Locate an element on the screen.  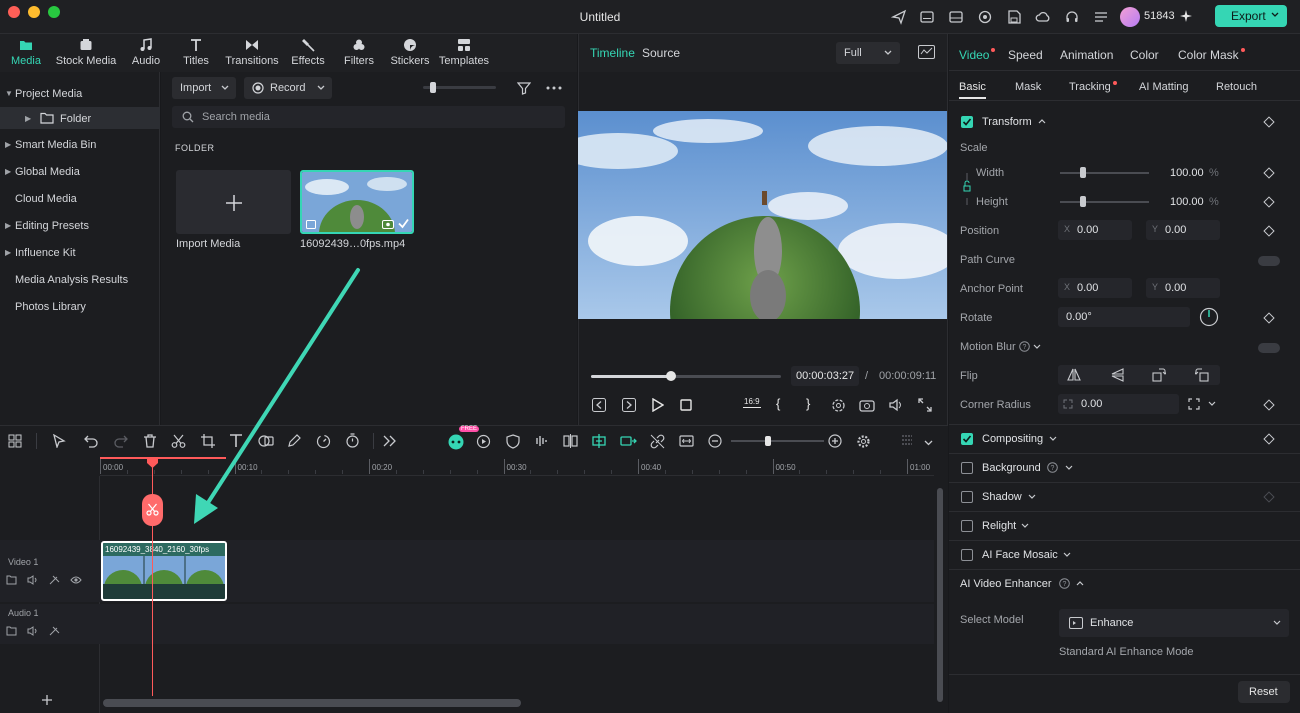
snapshot-camera-icon is located at coordinates (867, 405).